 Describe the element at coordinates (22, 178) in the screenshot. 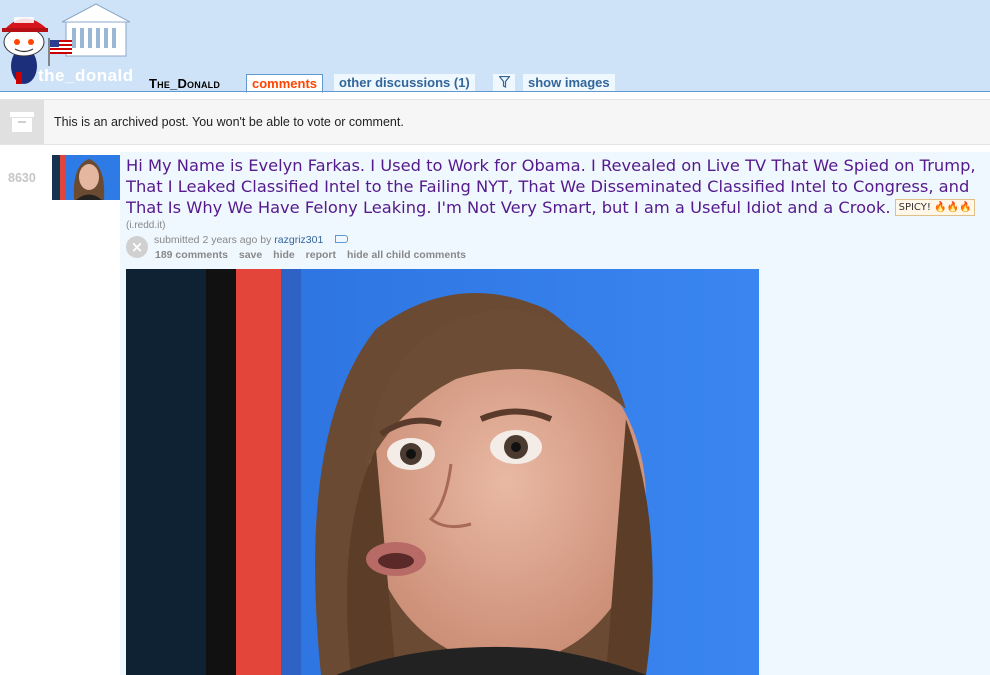

I see `post-score: 8630` at that location.